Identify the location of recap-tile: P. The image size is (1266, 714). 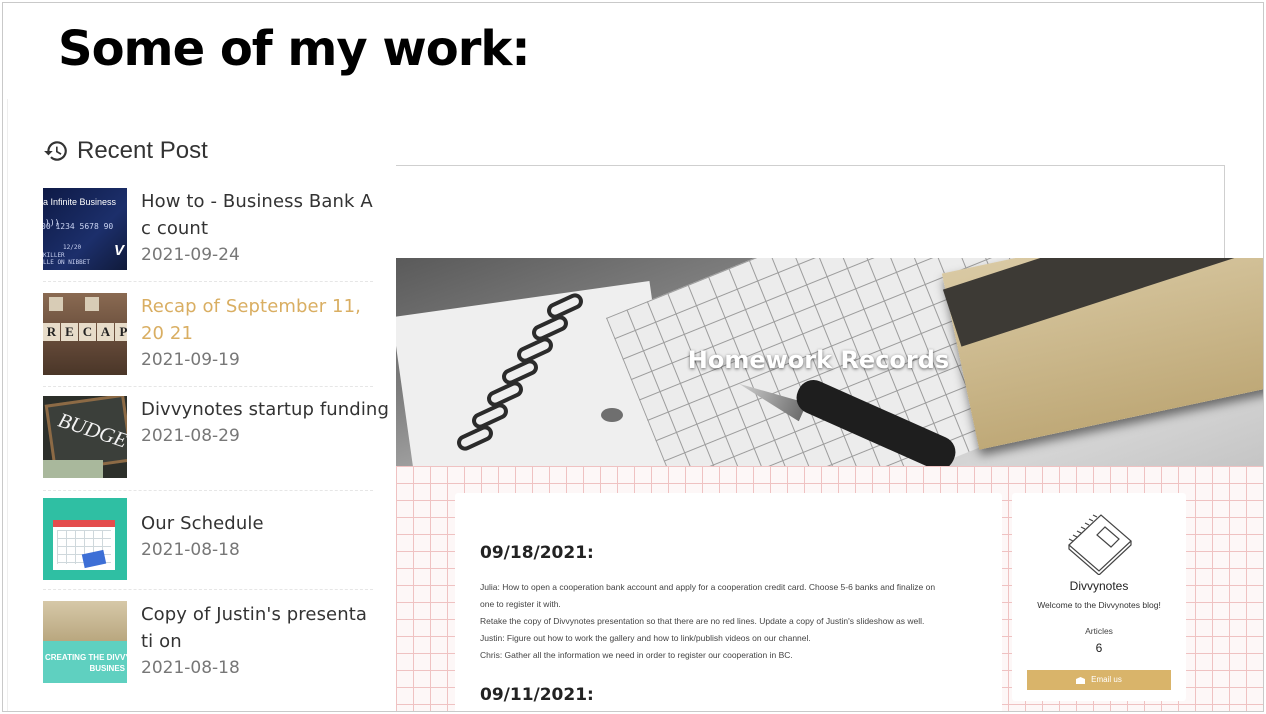
(121, 332).